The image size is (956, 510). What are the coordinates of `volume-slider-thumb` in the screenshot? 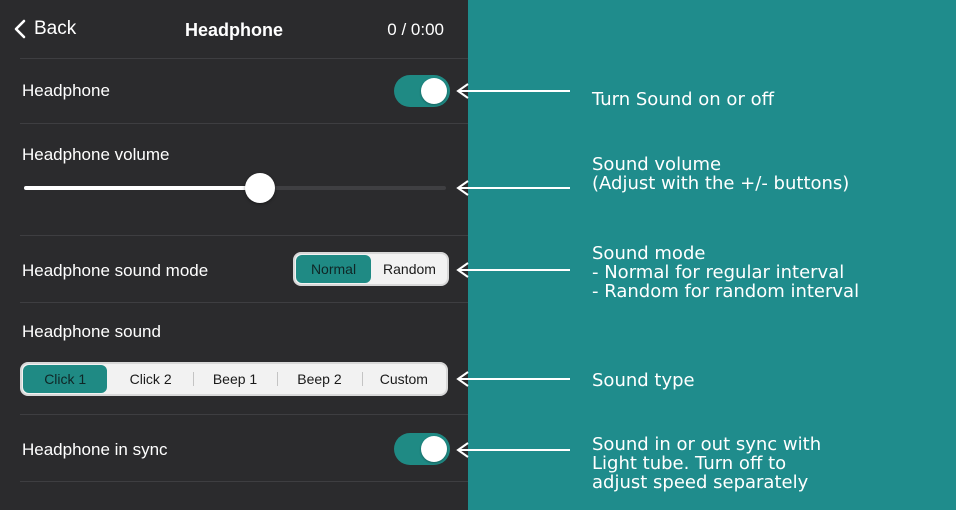 It's located at (260, 188).